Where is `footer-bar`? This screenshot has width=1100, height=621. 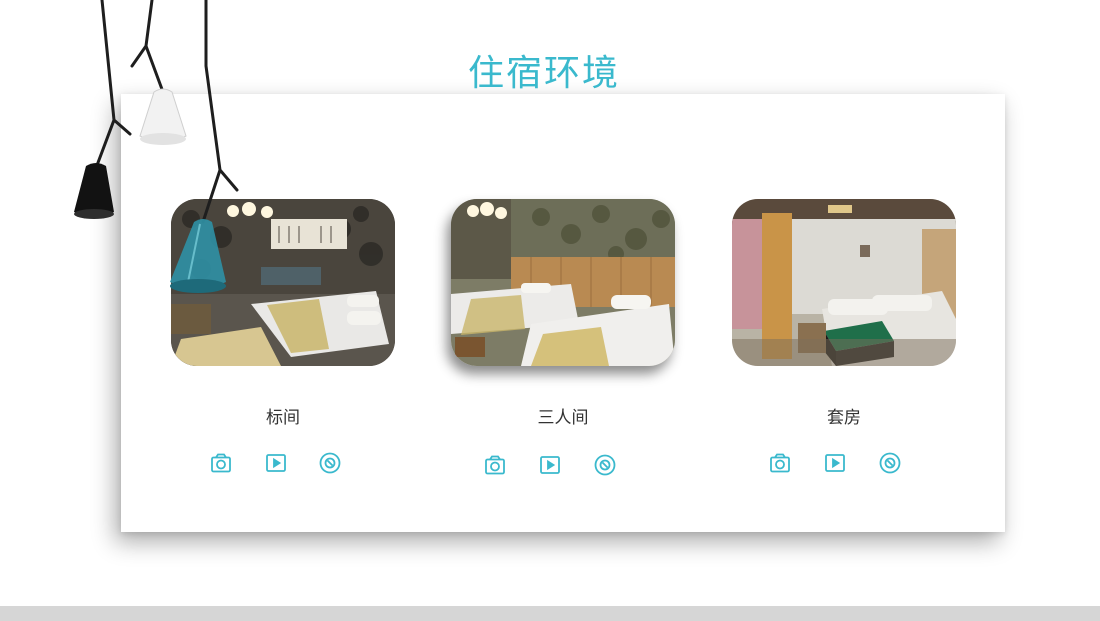
footer-bar is located at coordinates (550, 613).